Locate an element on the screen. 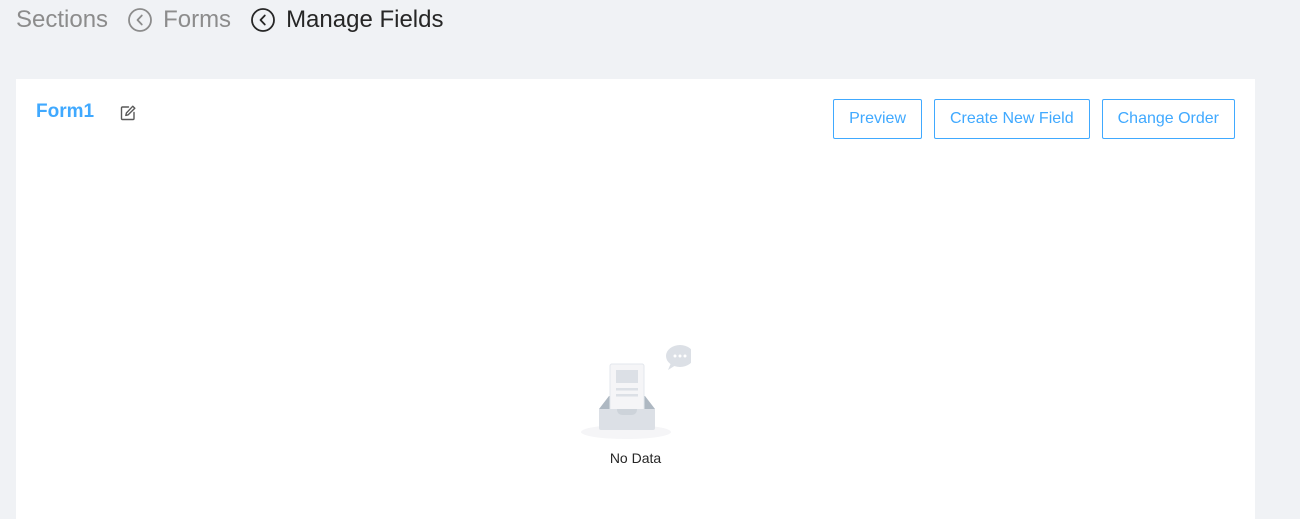  breadcrumb-item-manage-fields: Manage Fields is located at coordinates (364, 20).